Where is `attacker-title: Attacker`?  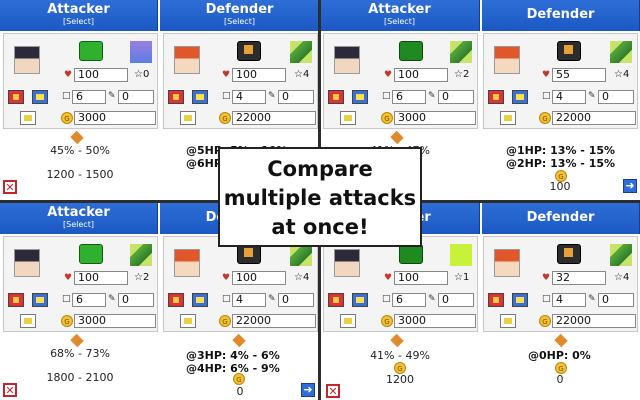 attacker-title: Attacker is located at coordinates (399, 9).